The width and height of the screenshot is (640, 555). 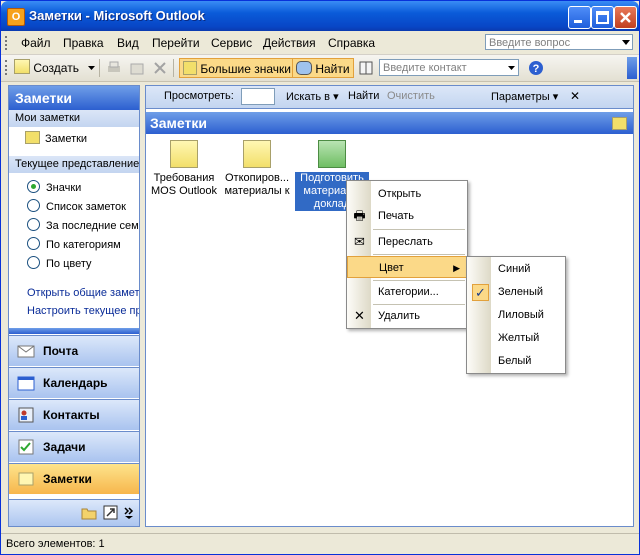 I want to click on view-option-notes-list: Список заметок, so click(x=76, y=206).